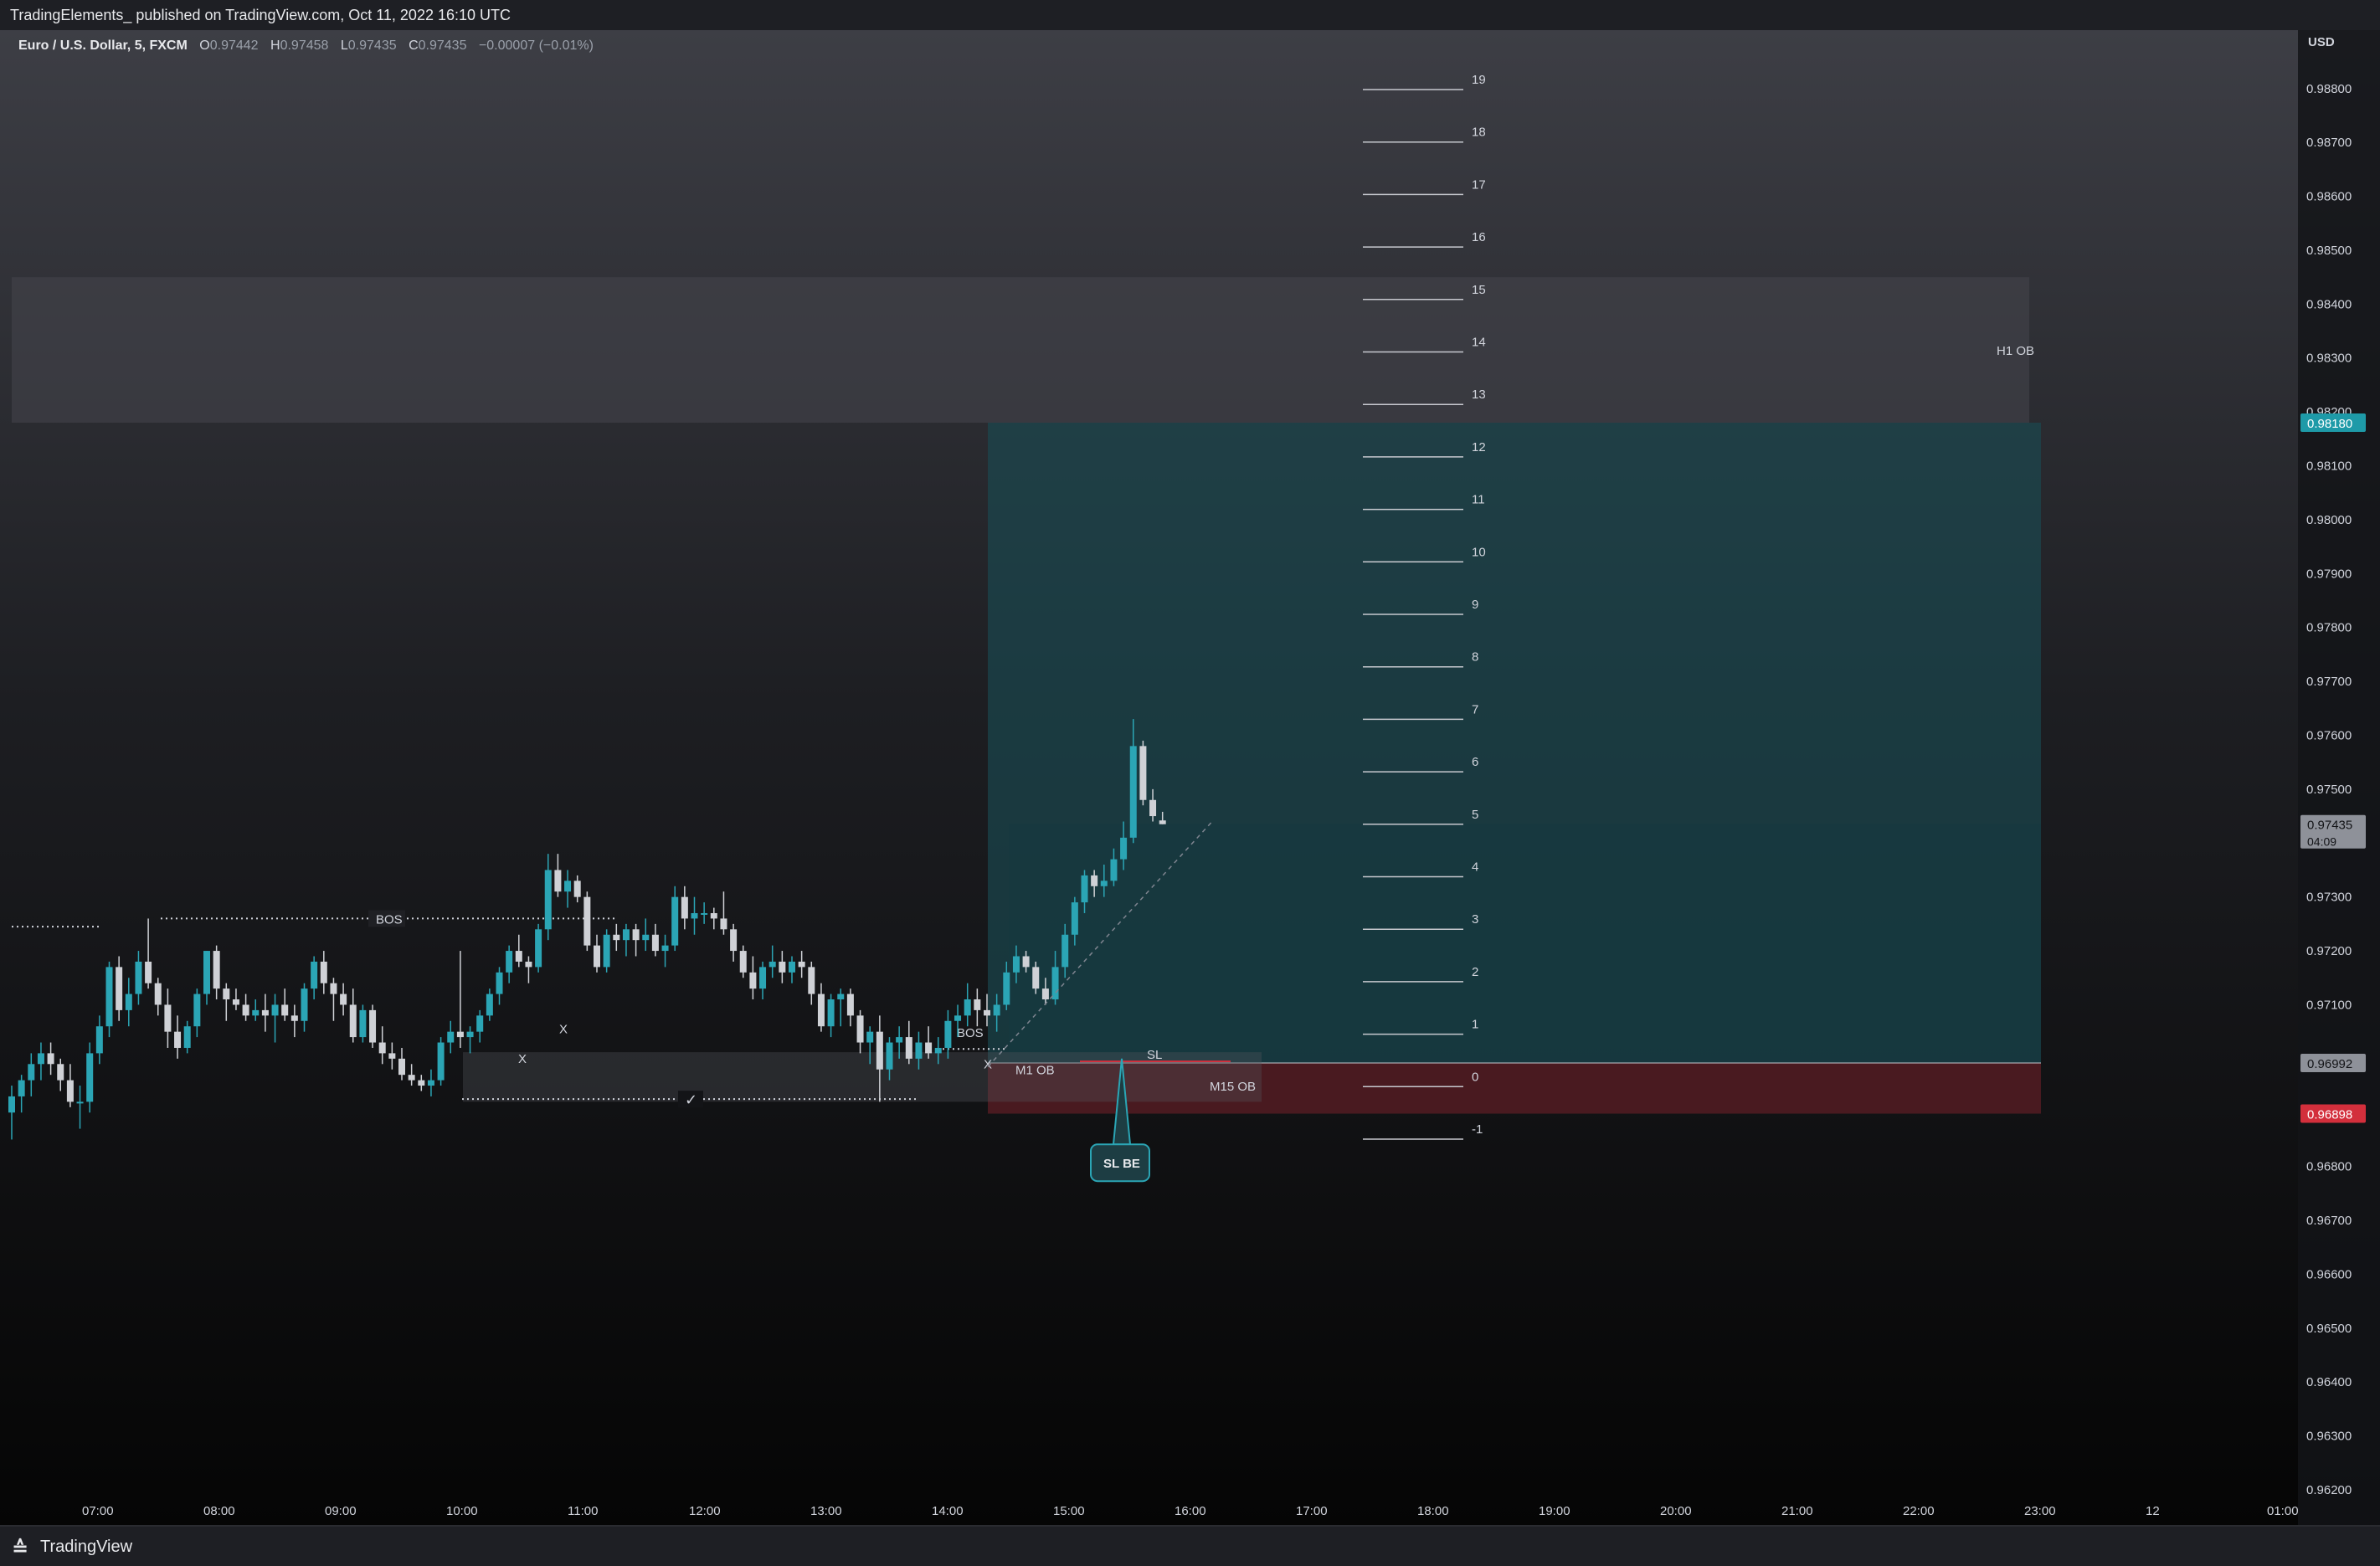 The image size is (2380, 1566). What do you see at coordinates (204, 46) in the screenshot?
I see `open-label: O` at bounding box center [204, 46].